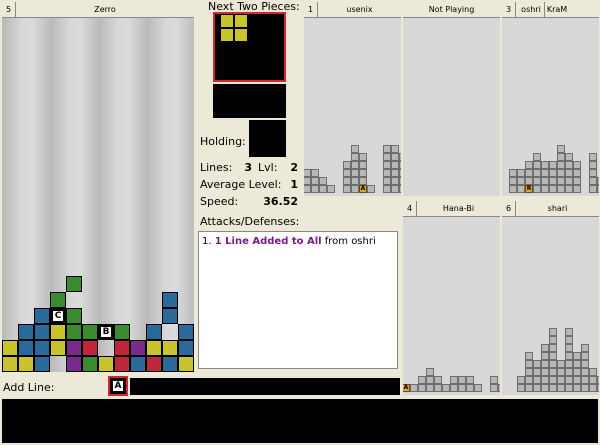 The height and width of the screenshot is (445, 600). What do you see at coordinates (294, 184) in the screenshot?
I see `average-level-value: 1` at bounding box center [294, 184].